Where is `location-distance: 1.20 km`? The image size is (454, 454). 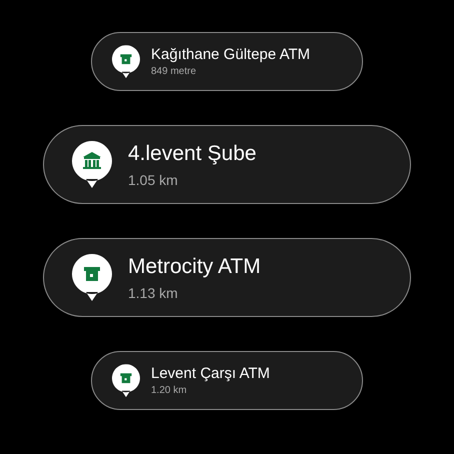
location-distance: 1.20 km is located at coordinates (169, 390).